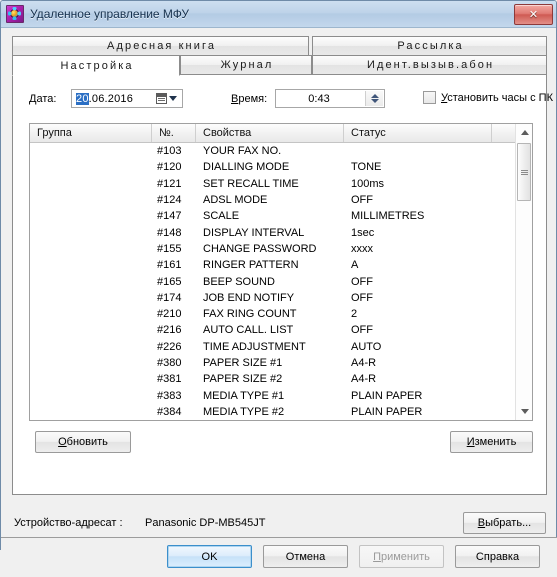 This screenshot has height=577, width=557. I want to click on table-header-row: Группа №. Свойства Статус, so click(281, 133).